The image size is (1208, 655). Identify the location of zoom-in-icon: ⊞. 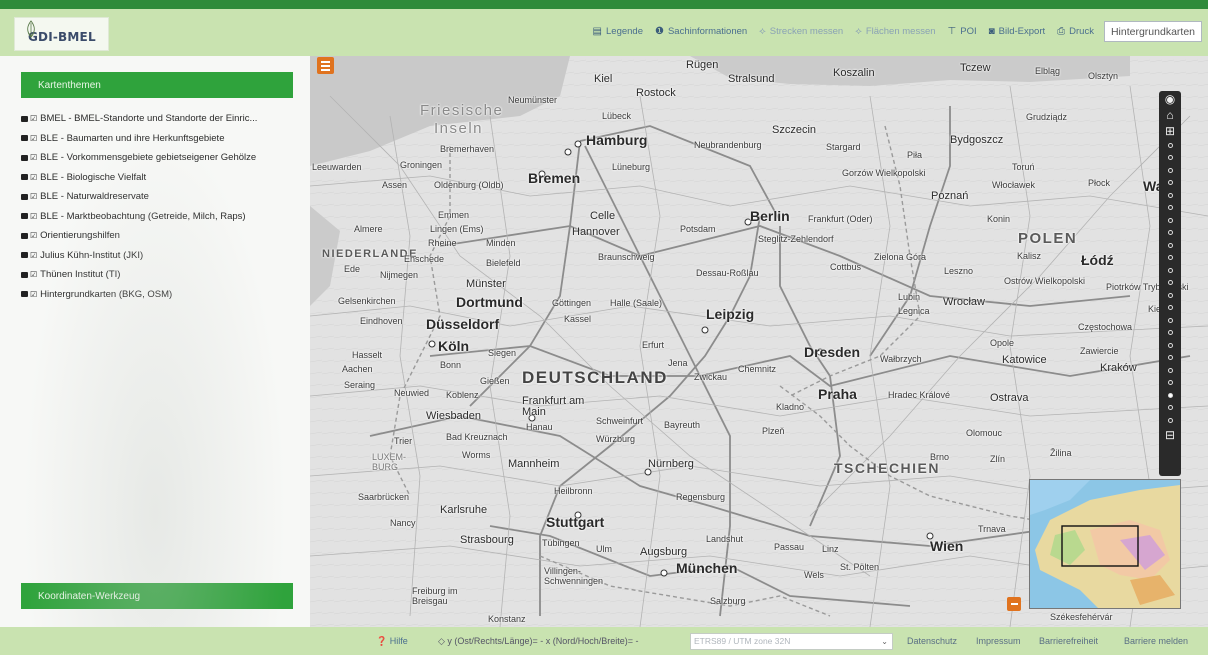
(1170, 131).